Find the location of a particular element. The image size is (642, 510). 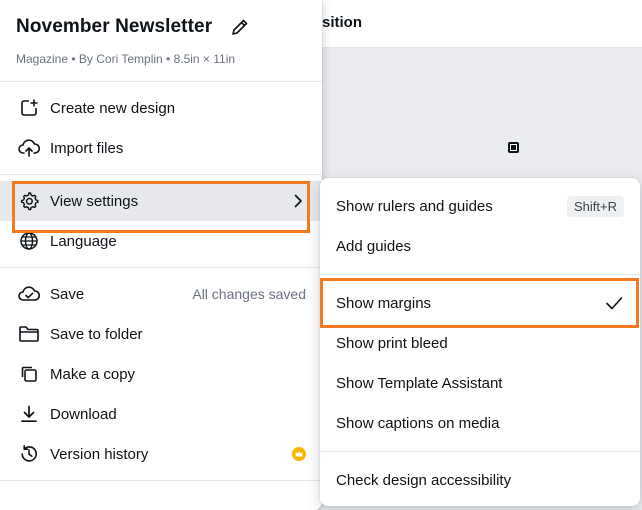

save-item: Save All changes saved is located at coordinates (161, 294).